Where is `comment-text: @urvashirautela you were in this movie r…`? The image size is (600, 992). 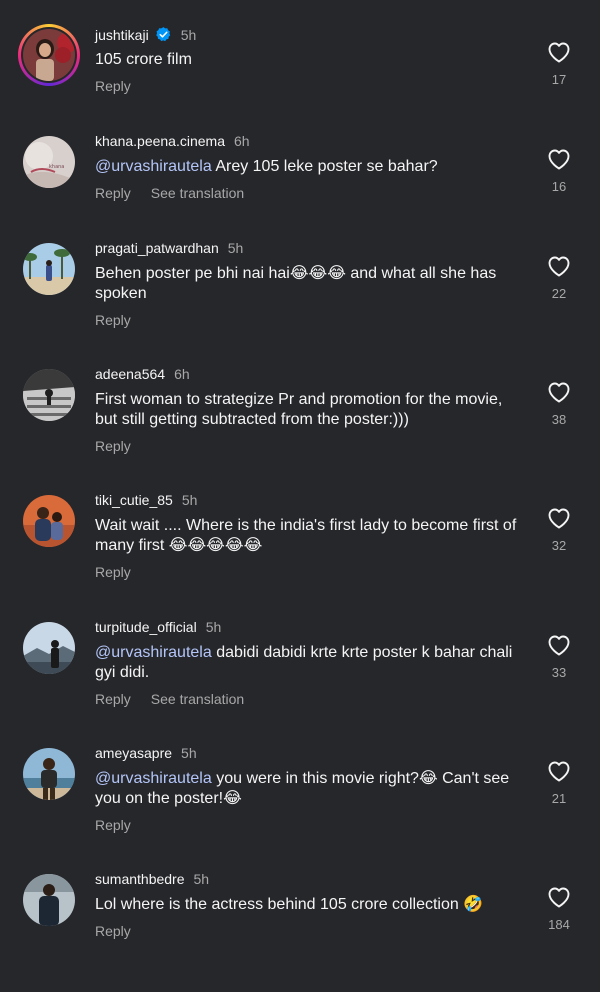 comment-text: @urvashirautela you were in this movie r… is located at coordinates (310, 789).